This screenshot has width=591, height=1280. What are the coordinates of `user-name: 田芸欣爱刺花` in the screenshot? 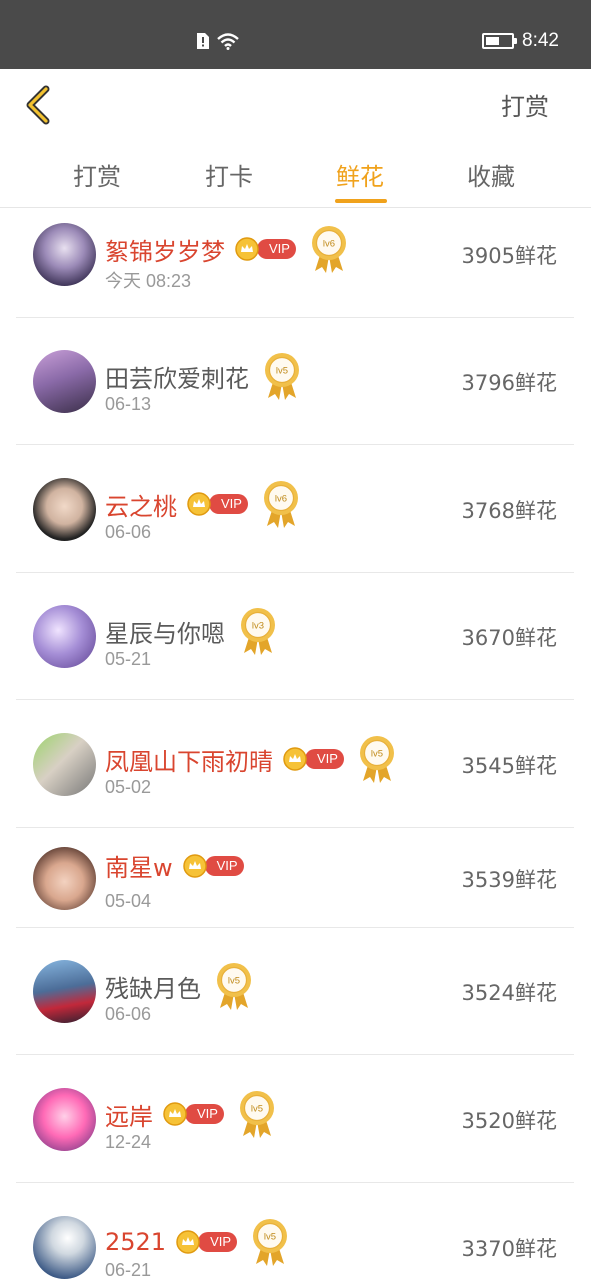 It's located at (177, 376).